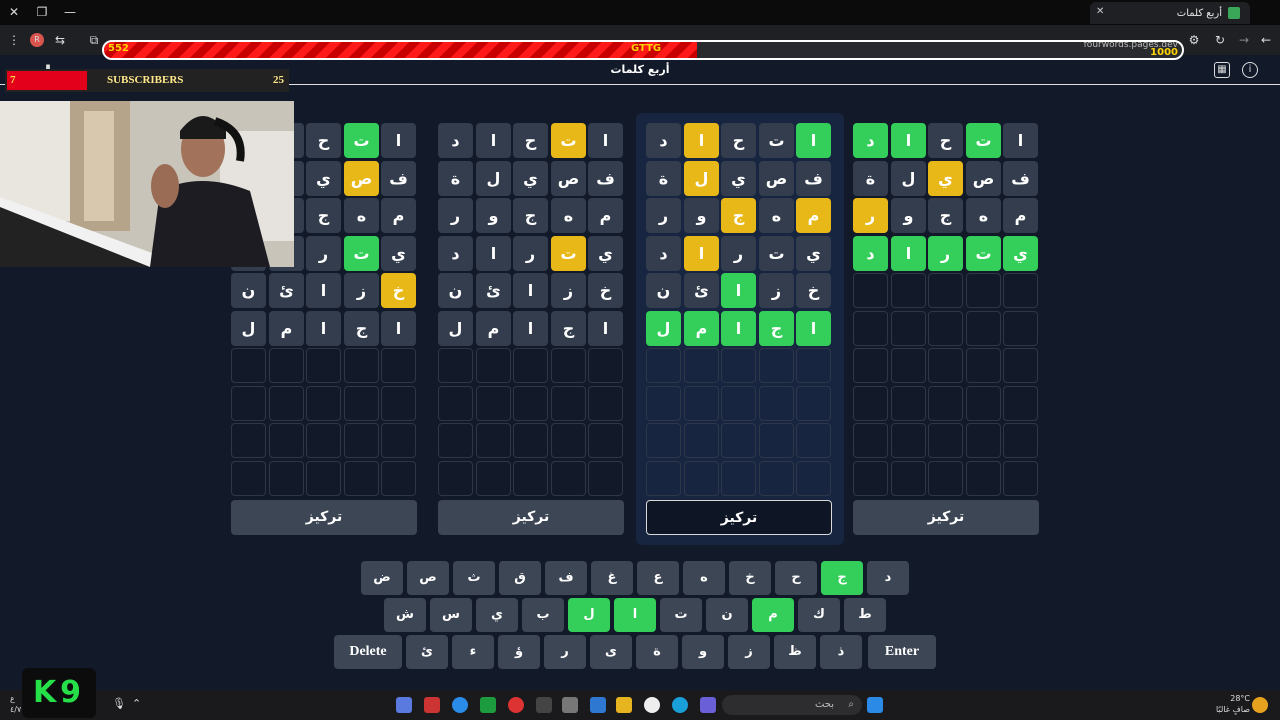 Image resolution: width=1280 pixels, height=720 pixels. What do you see at coordinates (1244, 40) in the screenshot?
I see `forward-icon: →` at bounding box center [1244, 40].